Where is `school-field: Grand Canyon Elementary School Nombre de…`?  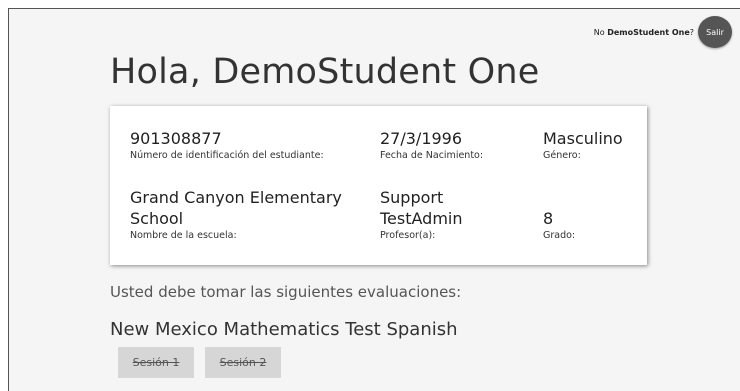 school-field: Grand Canyon Elementary School Nombre de… is located at coordinates (245, 214).